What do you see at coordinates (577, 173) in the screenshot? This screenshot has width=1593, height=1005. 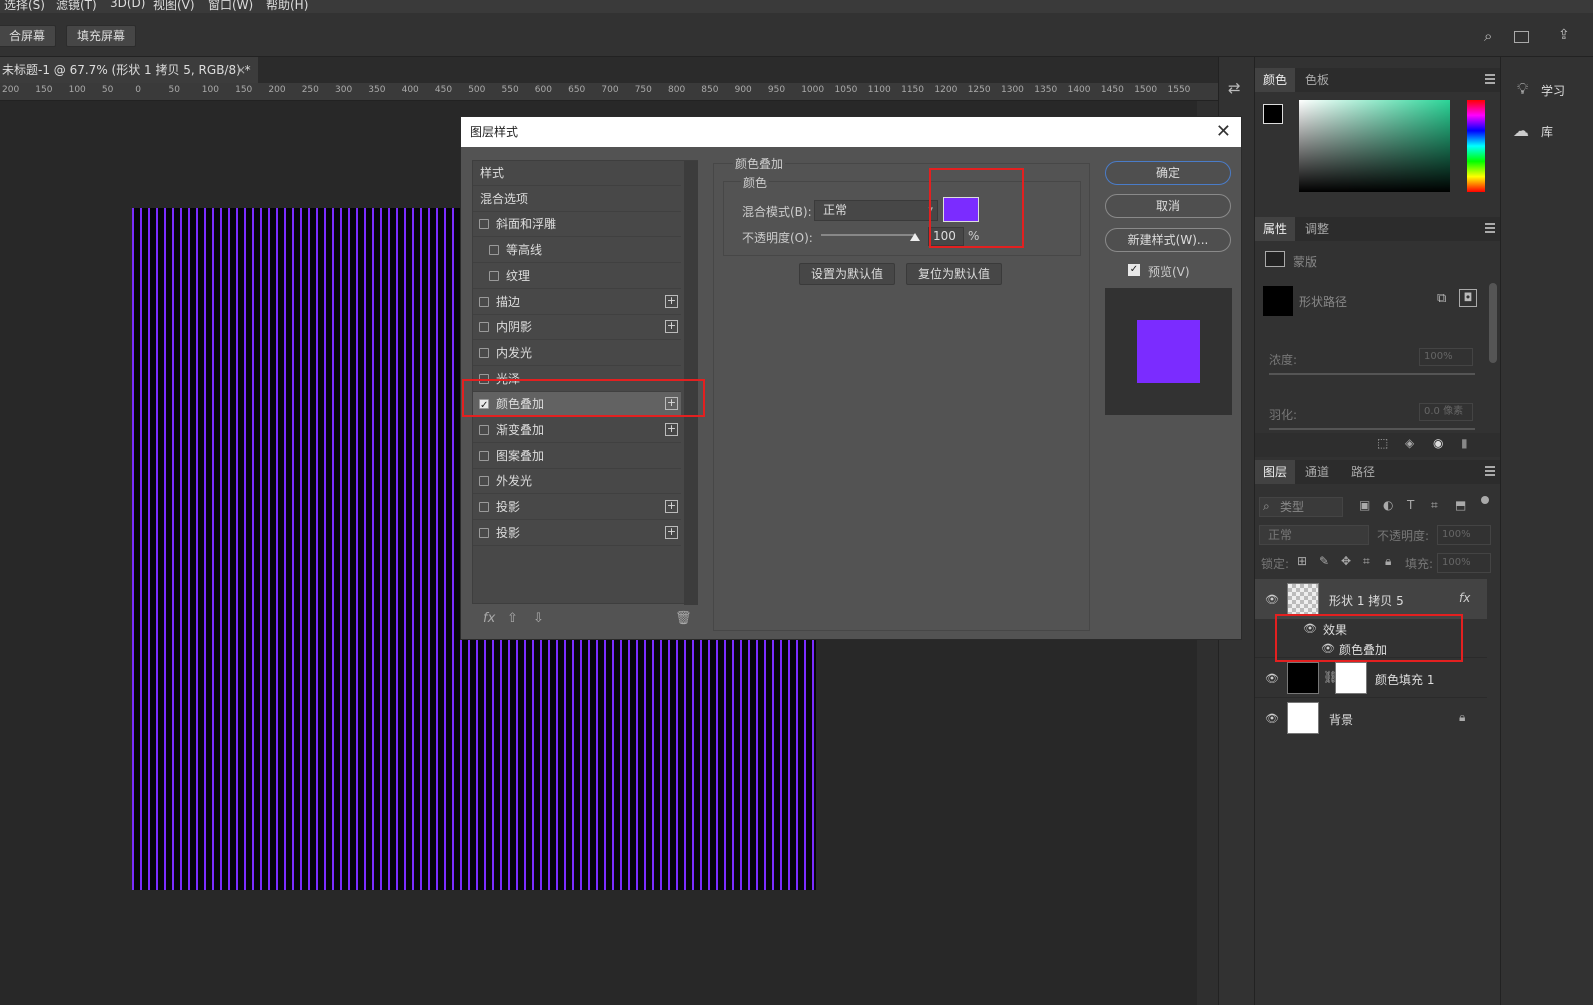 I see `style-item: 样式` at bounding box center [577, 173].